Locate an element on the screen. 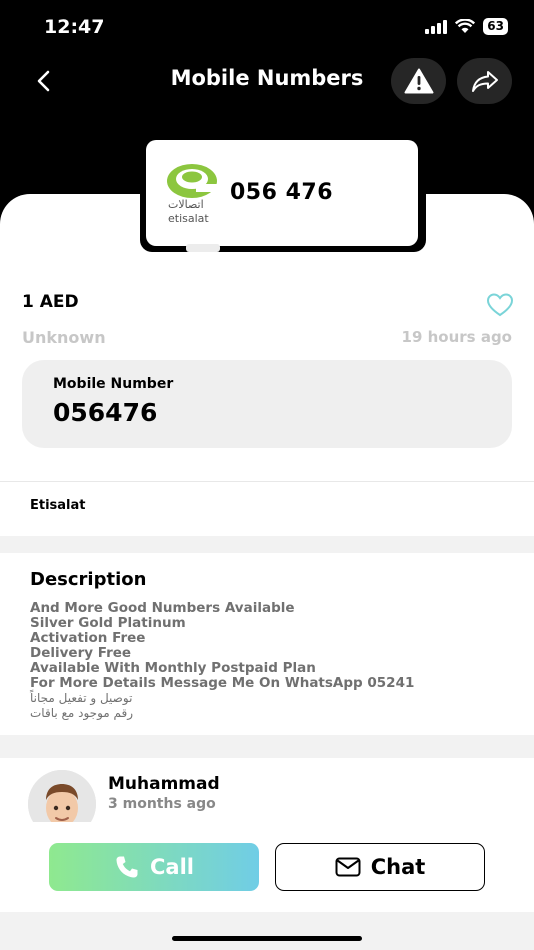 Image resolution: width=534 pixels, height=950 pixels. mobile-number-card: Mobile Number 056476 is located at coordinates (267, 404).